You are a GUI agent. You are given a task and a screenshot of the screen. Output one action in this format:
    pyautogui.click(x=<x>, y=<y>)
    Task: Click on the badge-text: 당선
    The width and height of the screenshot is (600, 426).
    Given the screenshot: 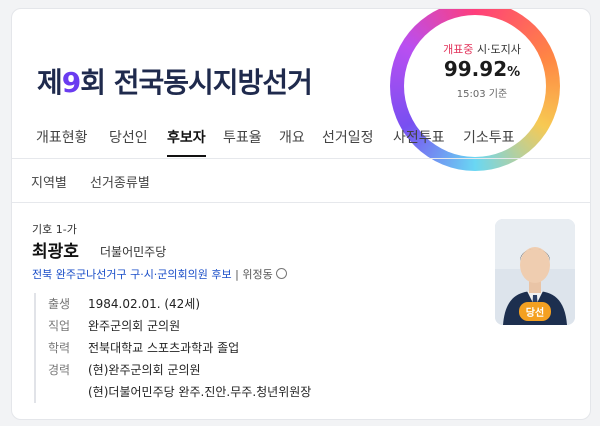 What is the action you would take?
    pyautogui.click(x=535, y=311)
    